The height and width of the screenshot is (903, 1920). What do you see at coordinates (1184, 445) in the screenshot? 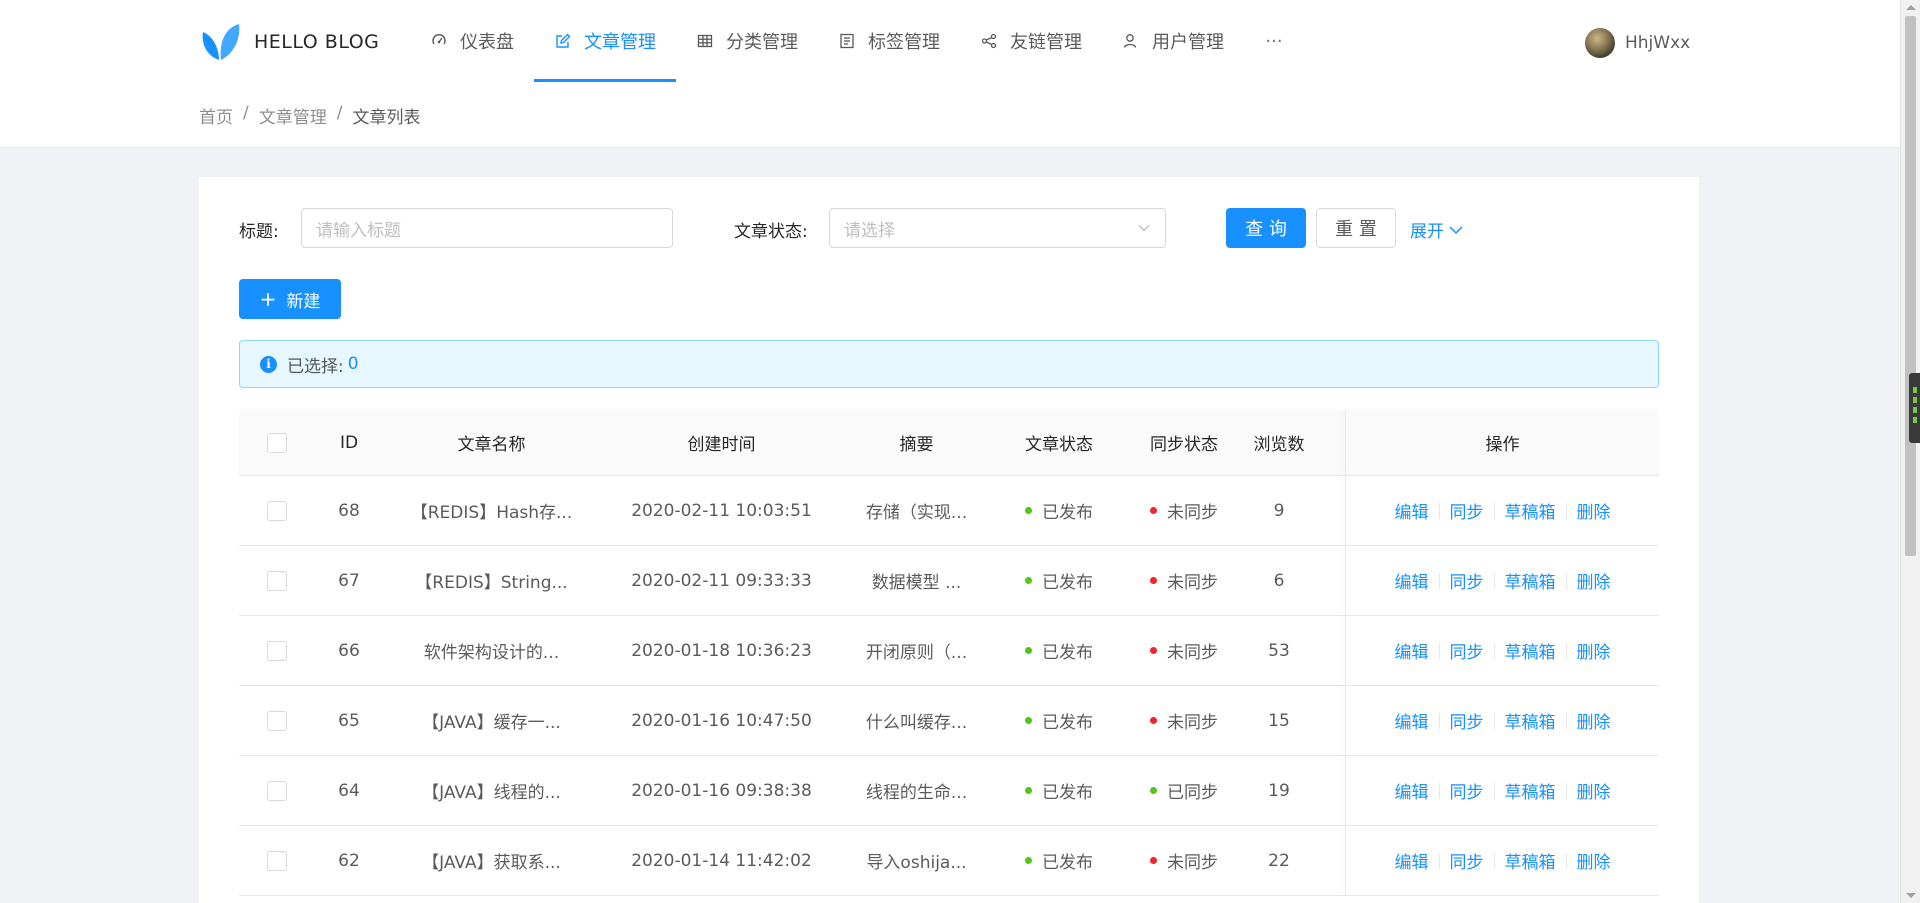
I see `header-sync: 同步状态` at bounding box center [1184, 445].